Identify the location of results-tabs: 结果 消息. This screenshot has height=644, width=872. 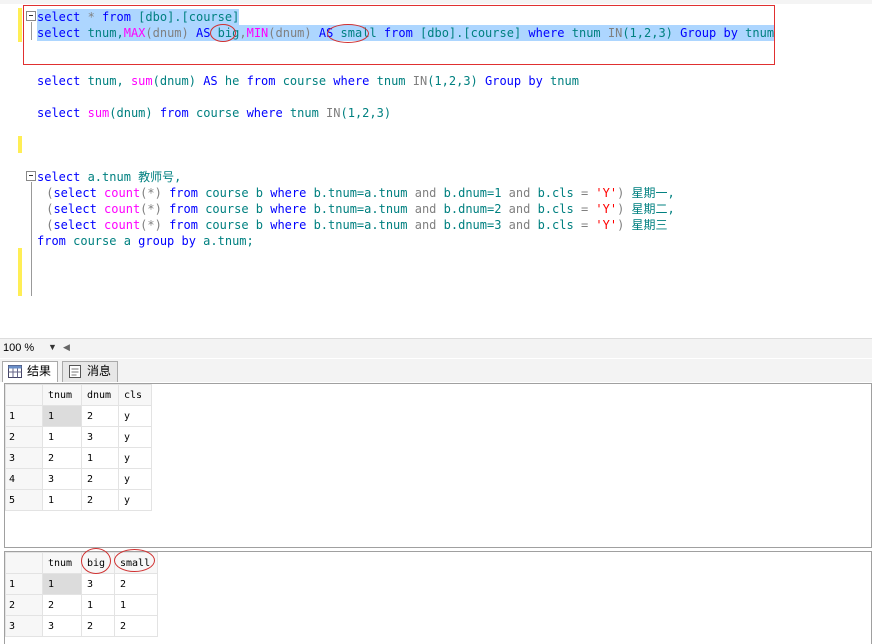
(436, 371).